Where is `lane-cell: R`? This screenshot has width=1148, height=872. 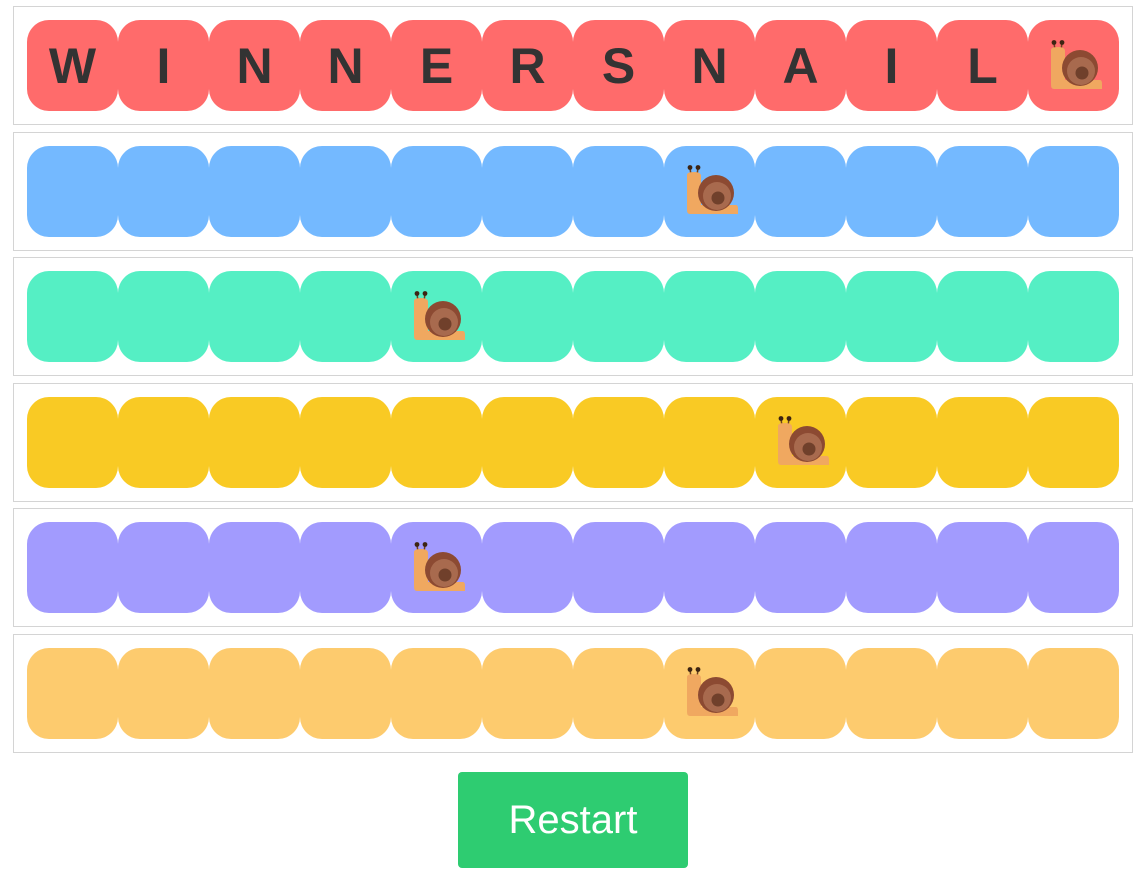
lane-cell: R is located at coordinates (527, 65).